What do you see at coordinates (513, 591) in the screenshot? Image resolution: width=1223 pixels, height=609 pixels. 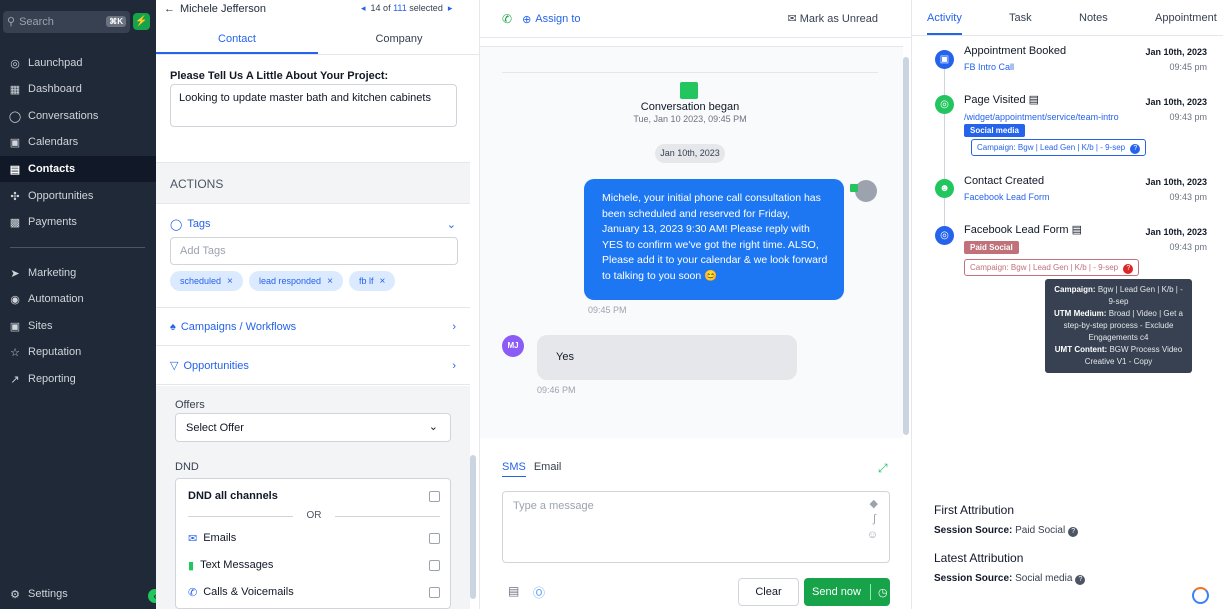 I see `template-icon: ▤` at bounding box center [513, 591].